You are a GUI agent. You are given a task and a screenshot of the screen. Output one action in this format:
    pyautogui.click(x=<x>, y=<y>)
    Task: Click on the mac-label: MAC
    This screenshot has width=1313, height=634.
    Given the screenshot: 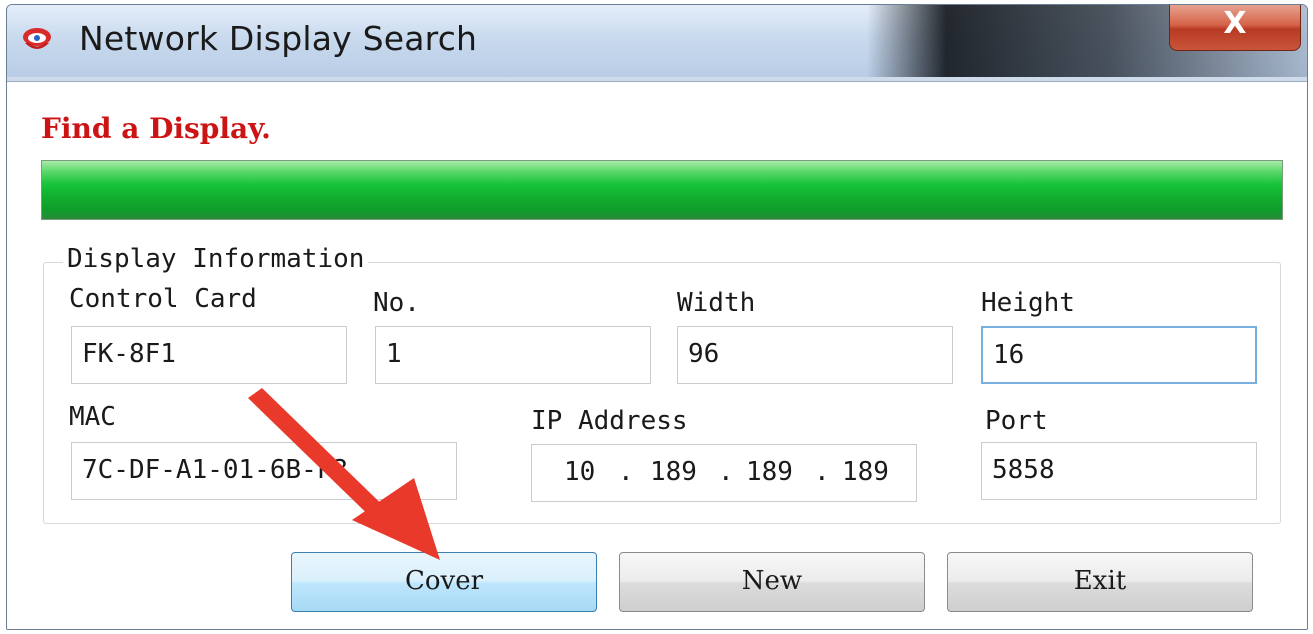 What is the action you would take?
    pyautogui.click(x=92, y=417)
    